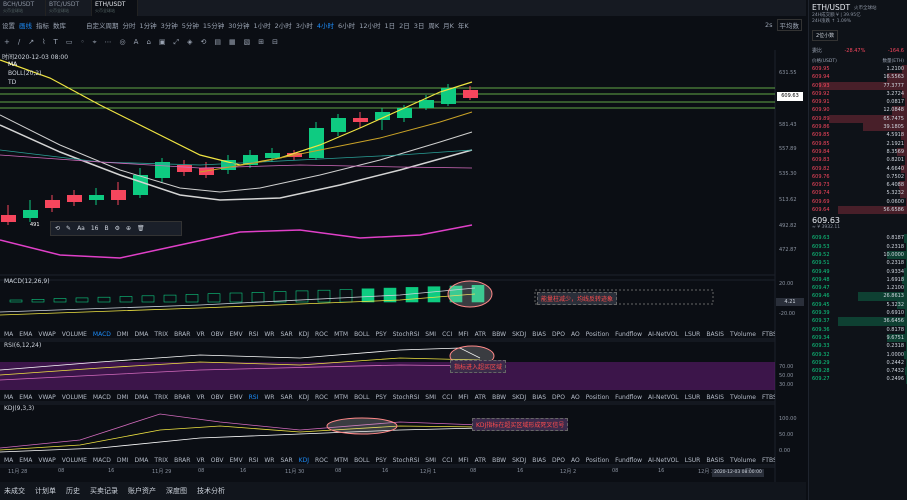  Describe the element at coordinates (858, 177) in the screenshot. I see `ask-row: 609.76 0.7502` at that location.